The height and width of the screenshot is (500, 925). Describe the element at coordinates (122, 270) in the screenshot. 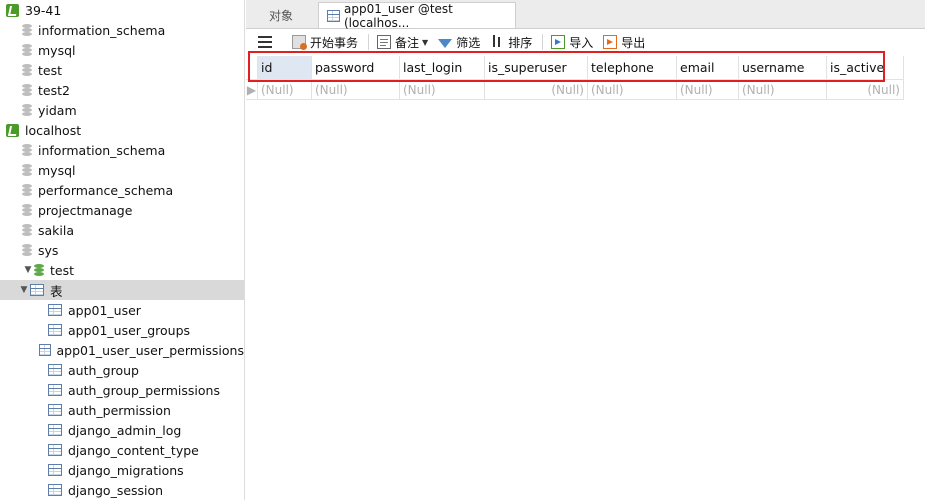

I see `tree-item-database-open: ▼ test` at that location.